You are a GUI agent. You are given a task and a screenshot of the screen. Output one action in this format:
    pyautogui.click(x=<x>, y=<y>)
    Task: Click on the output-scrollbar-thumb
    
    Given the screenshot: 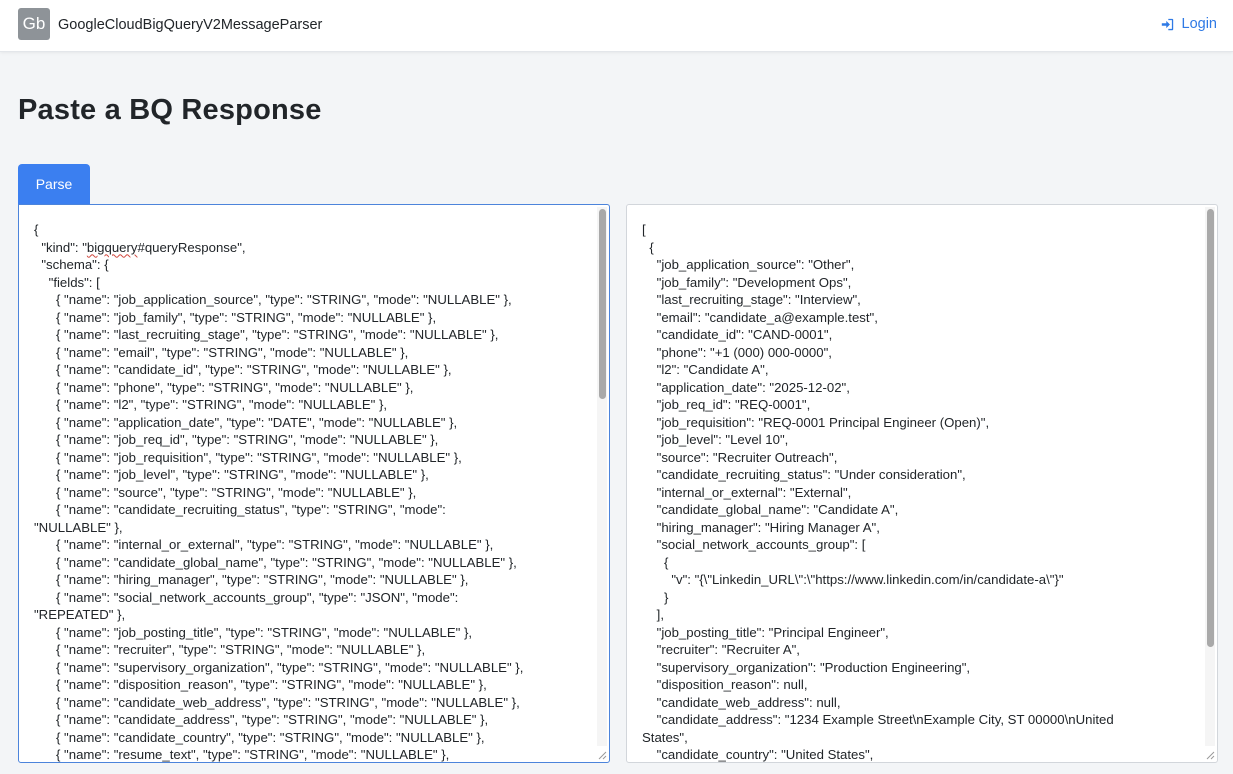 What is the action you would take?
    pyautogui.click(x=1210, y=428)
    